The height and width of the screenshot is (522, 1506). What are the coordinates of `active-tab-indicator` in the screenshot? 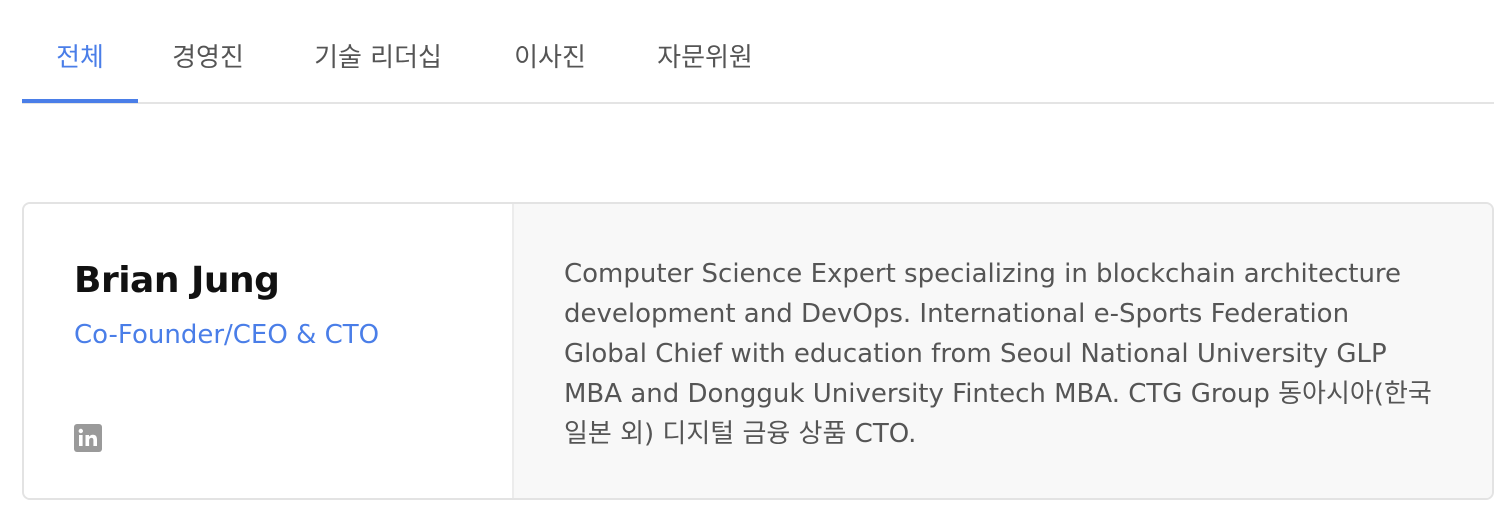 It's located at (80, 101).